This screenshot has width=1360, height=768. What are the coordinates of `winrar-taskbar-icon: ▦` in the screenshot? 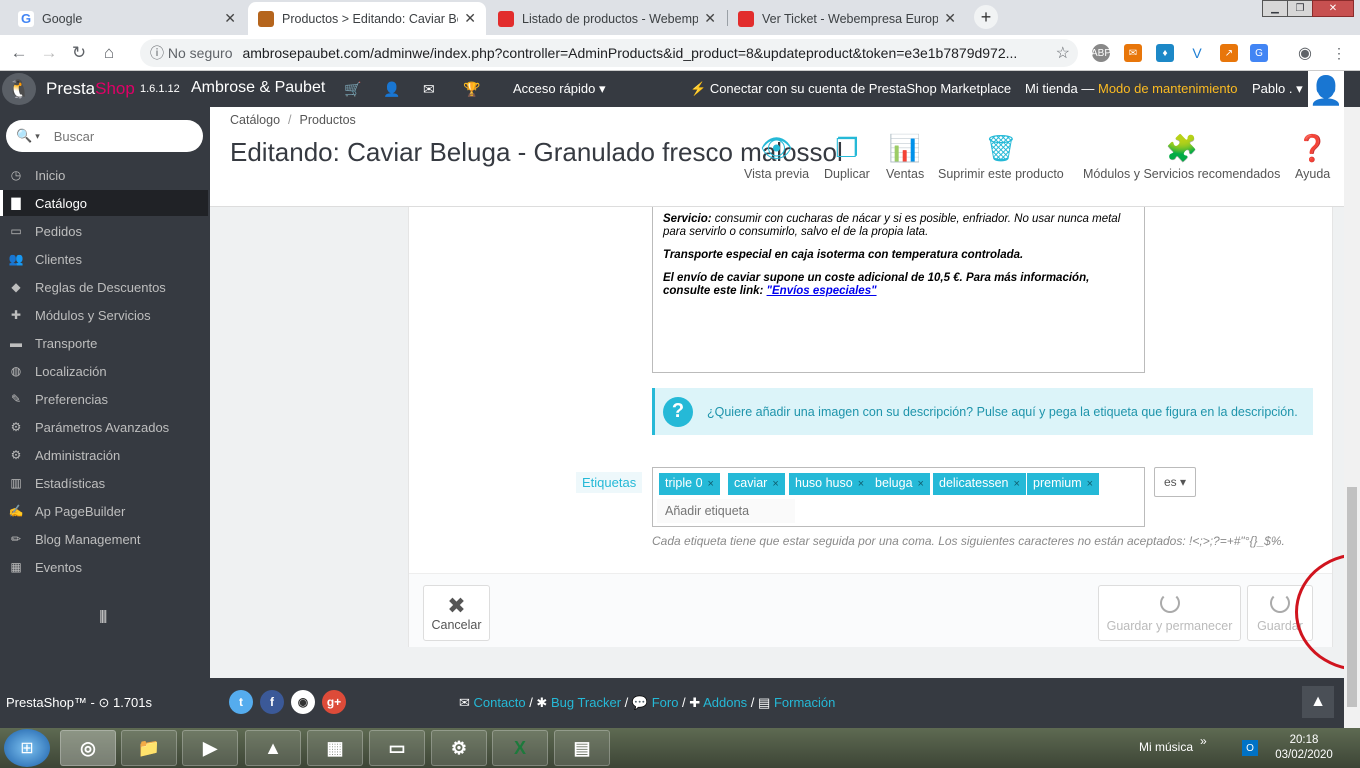 It's located at (335, 748).